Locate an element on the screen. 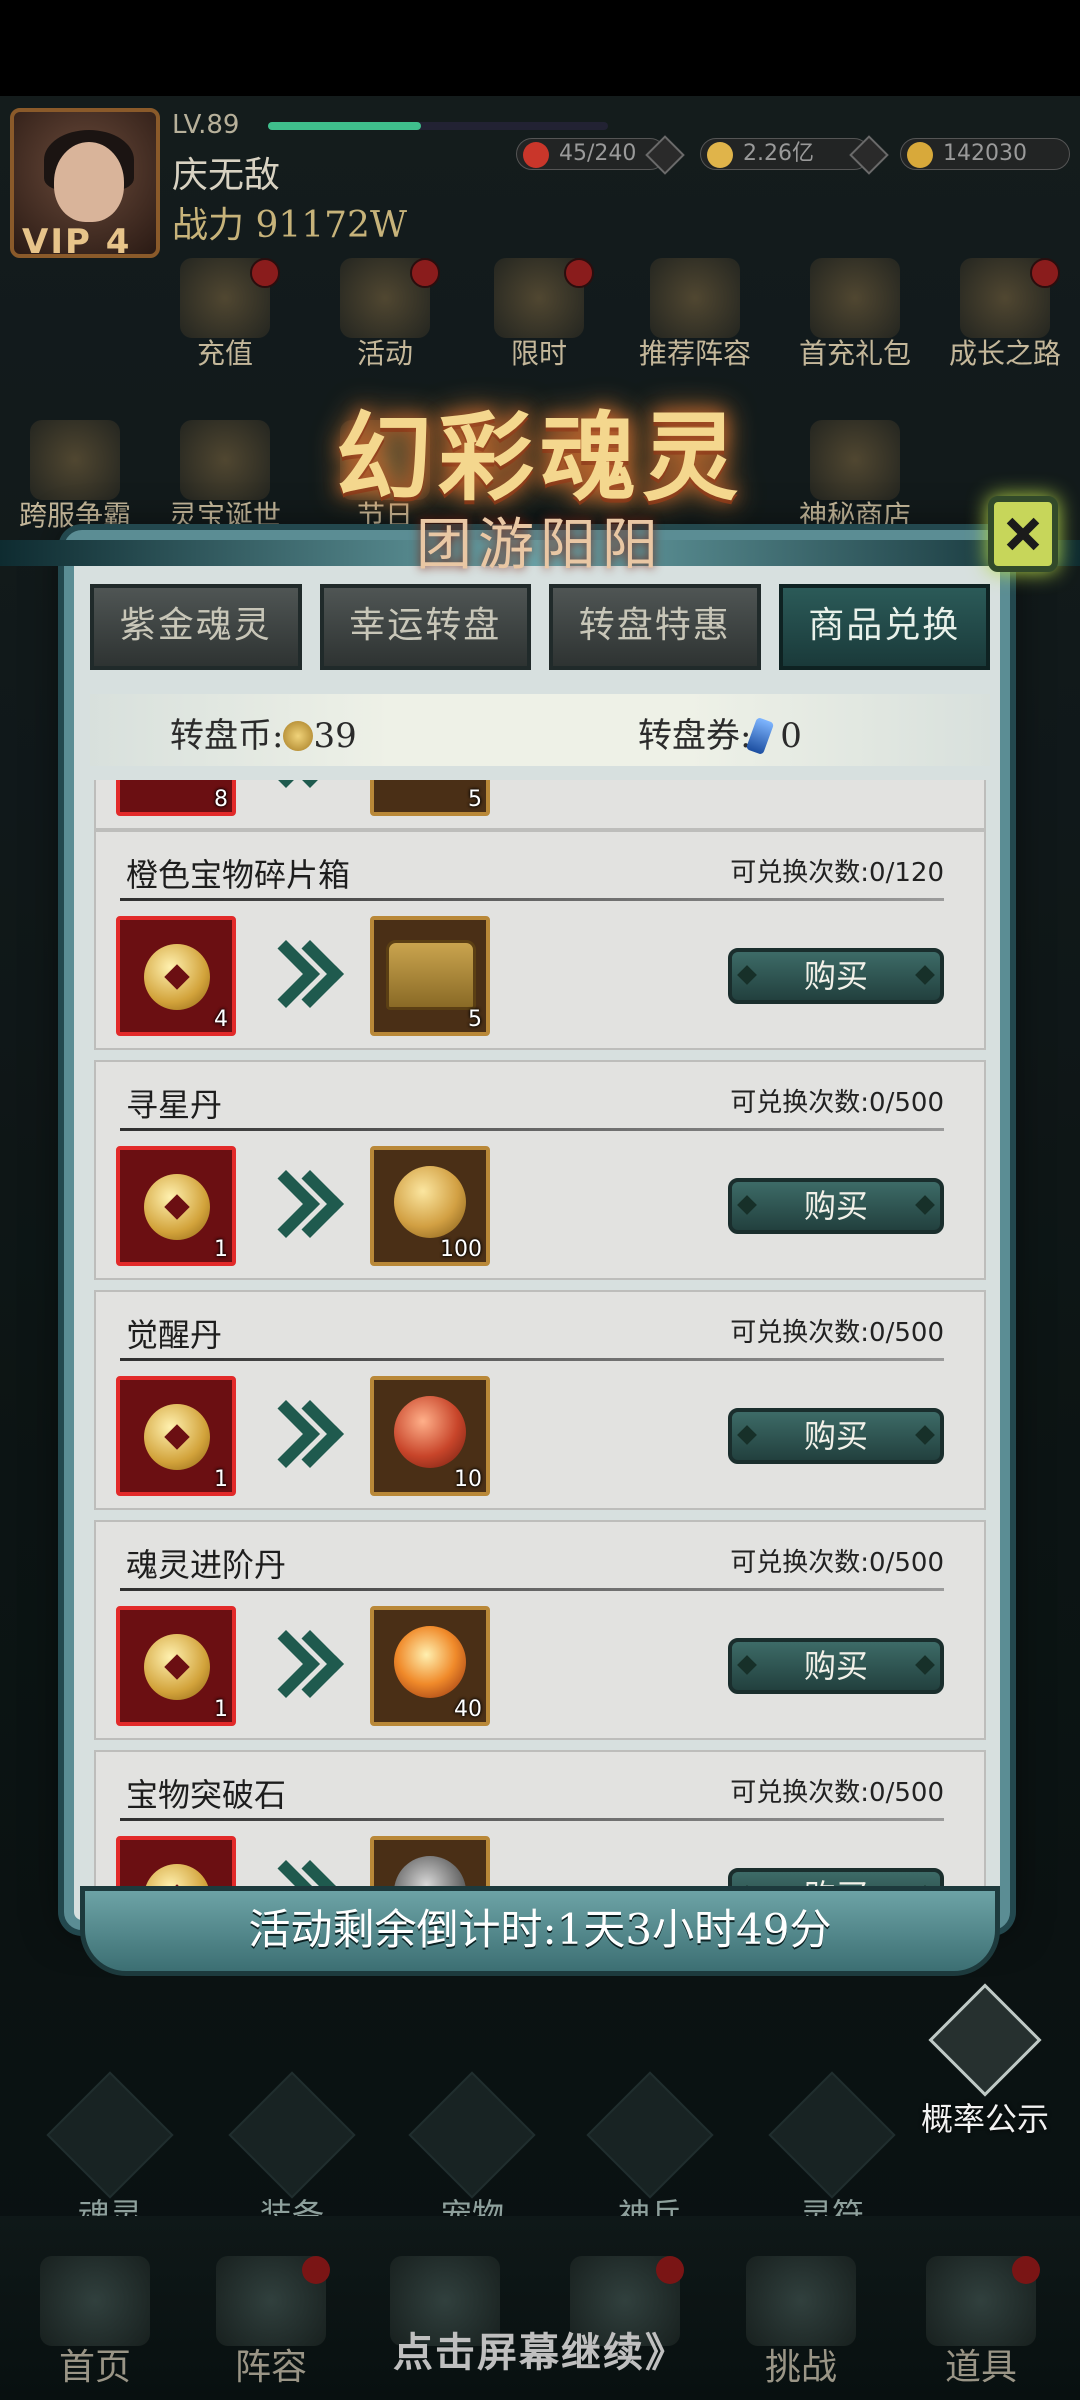 The image size is (1080, 2400). wheel-ticket-value: 0 is located at coordinates (791, 736).